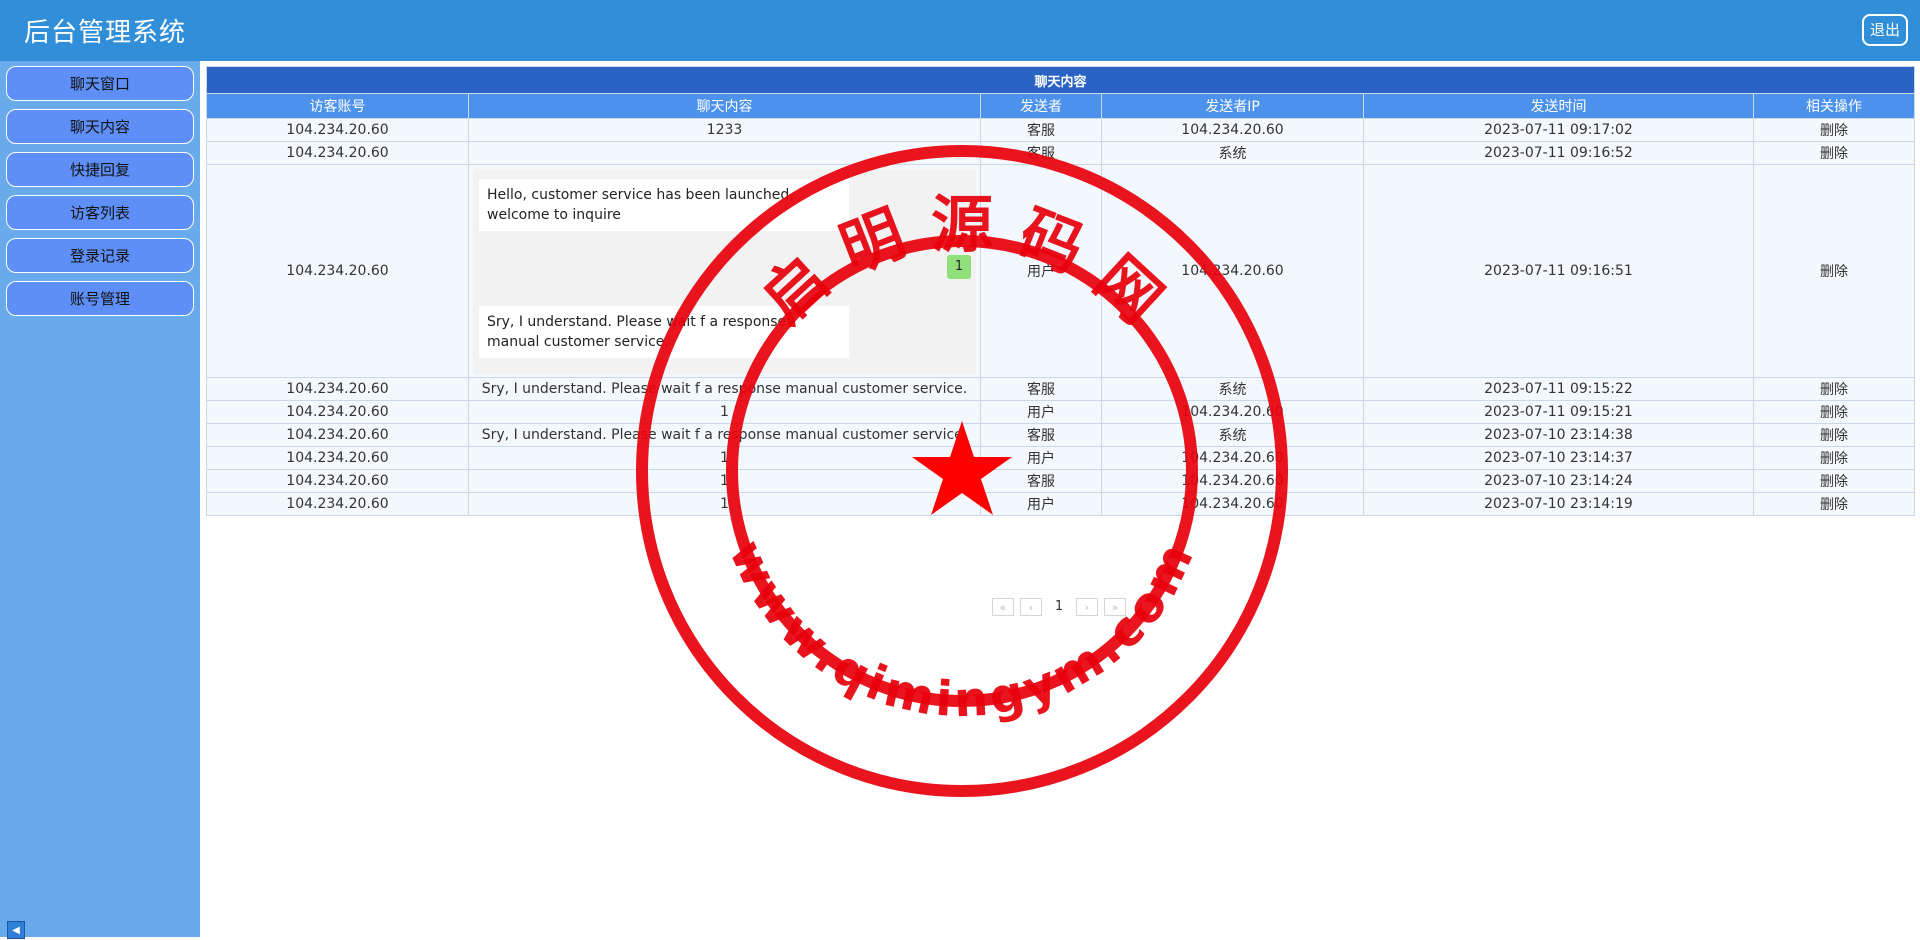  Describe the element at coordinates (1558, 271) in the screenshot. I see `cell-time: 2023-07-11 09:16:51` at that location.